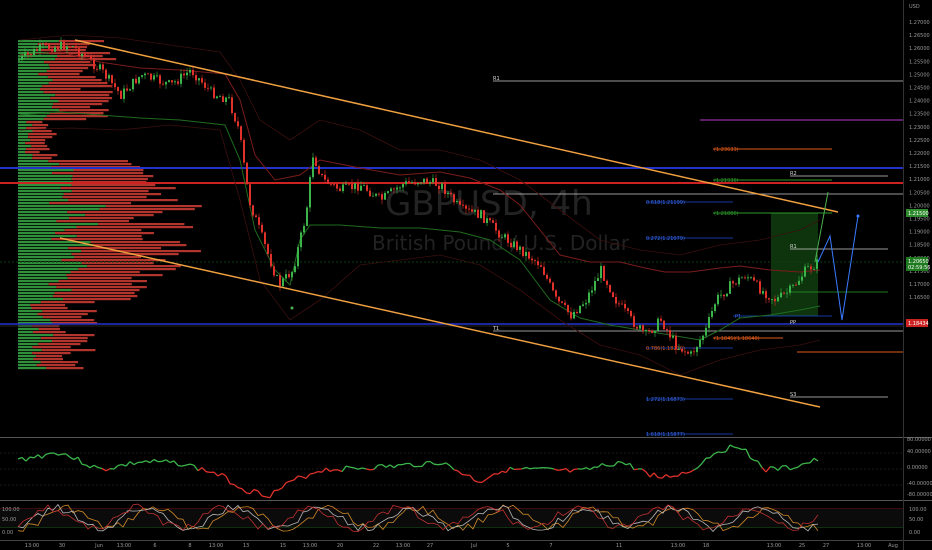 The height and width of the screenshot is (550, 932). I want to click on price-tick: 1.25500, so click(919, 62).